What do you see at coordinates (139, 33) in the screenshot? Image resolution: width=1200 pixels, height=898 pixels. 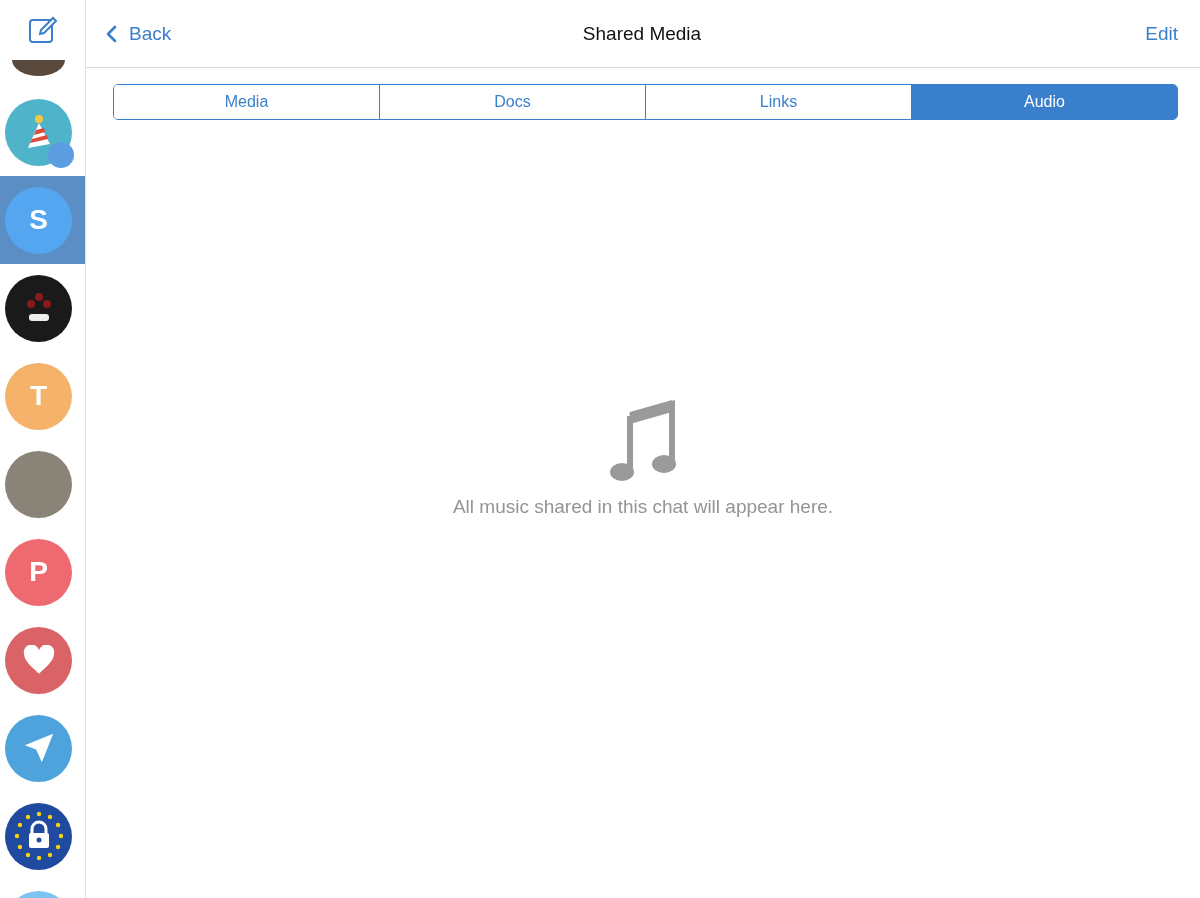 I see `back-button: Back` at bounding box center [139, 33].